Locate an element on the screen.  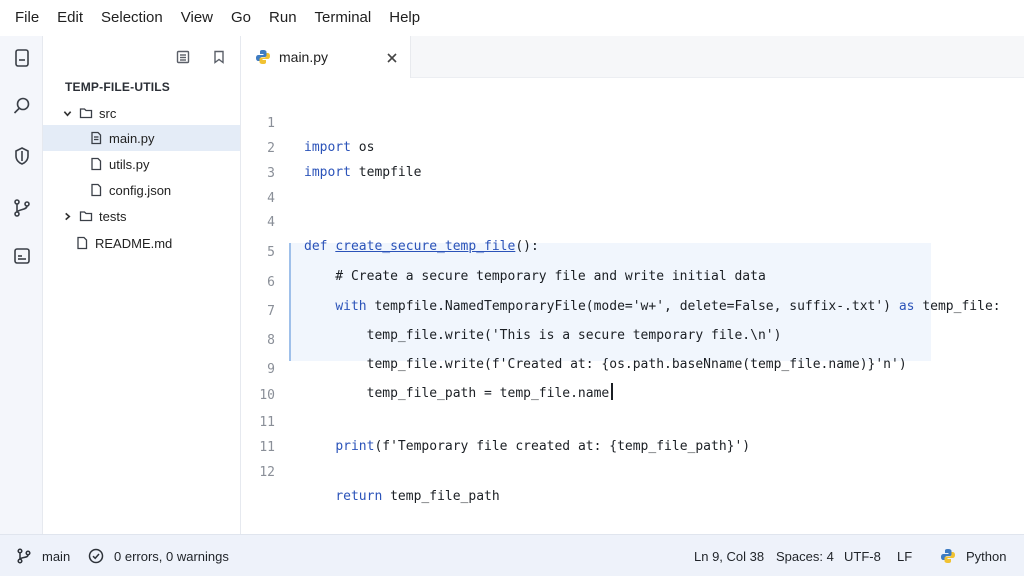
tree-item-label: main.py is located at coordinates (132, 138).